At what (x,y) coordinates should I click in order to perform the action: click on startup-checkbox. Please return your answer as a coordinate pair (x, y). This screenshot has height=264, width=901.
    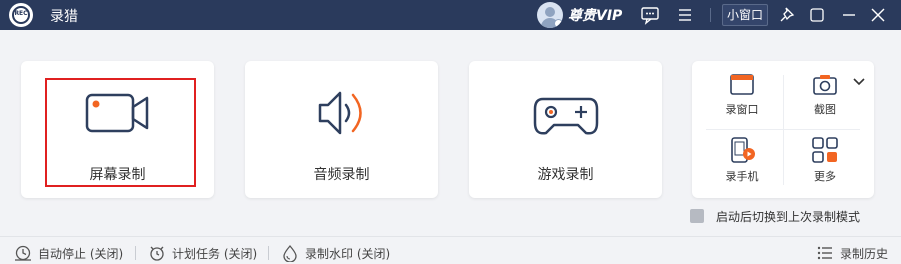
    Looking at the image, I should click on (697, 216).